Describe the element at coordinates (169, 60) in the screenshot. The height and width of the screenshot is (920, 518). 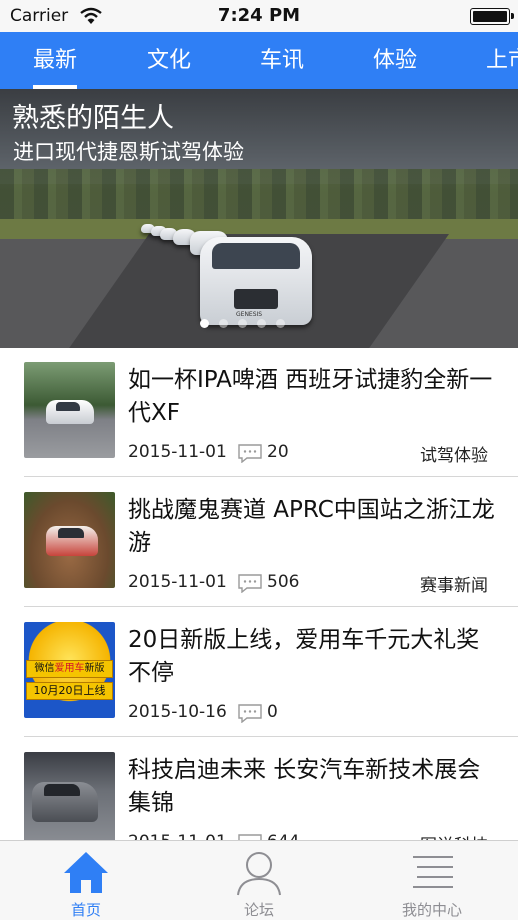
I see `tab-culture: 文化` at that location.